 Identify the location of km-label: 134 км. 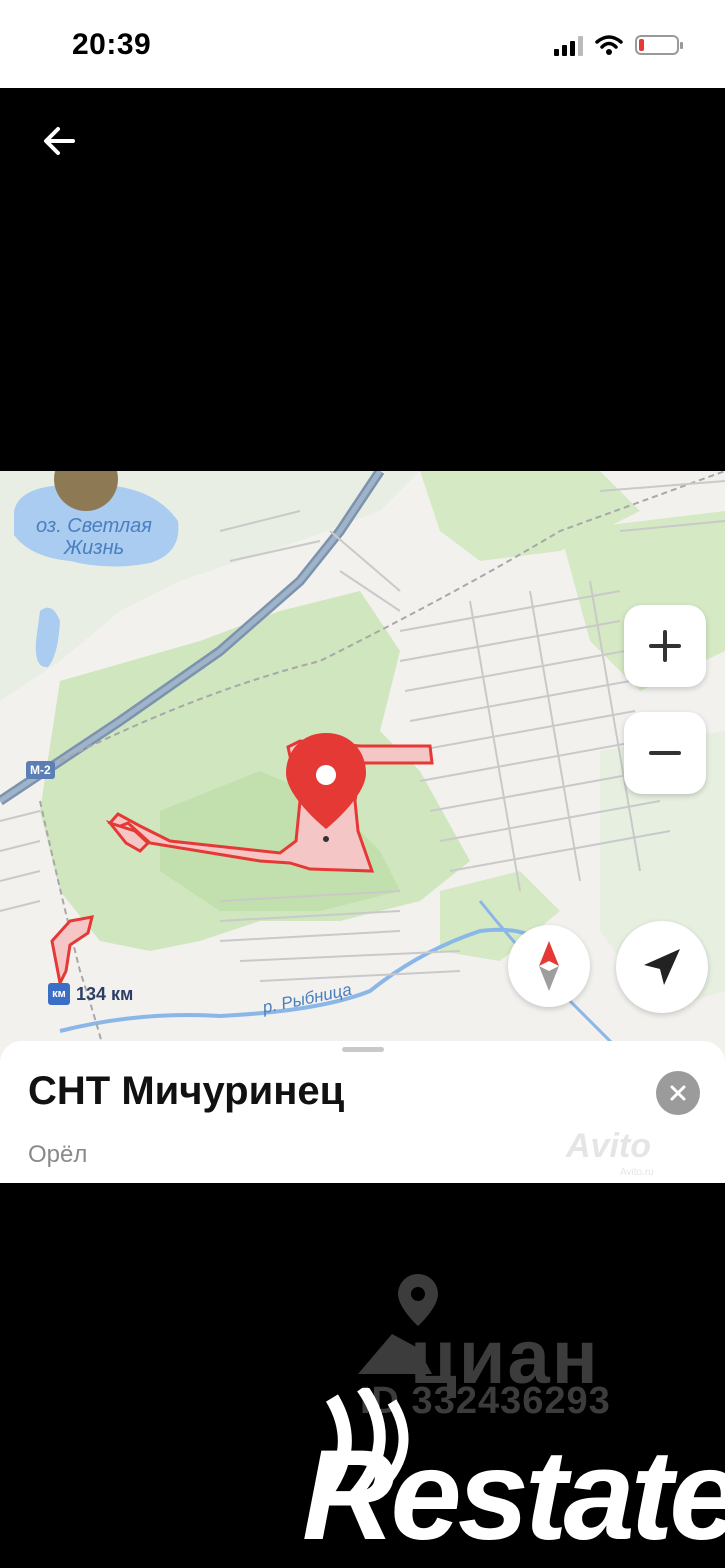
(105, 993).